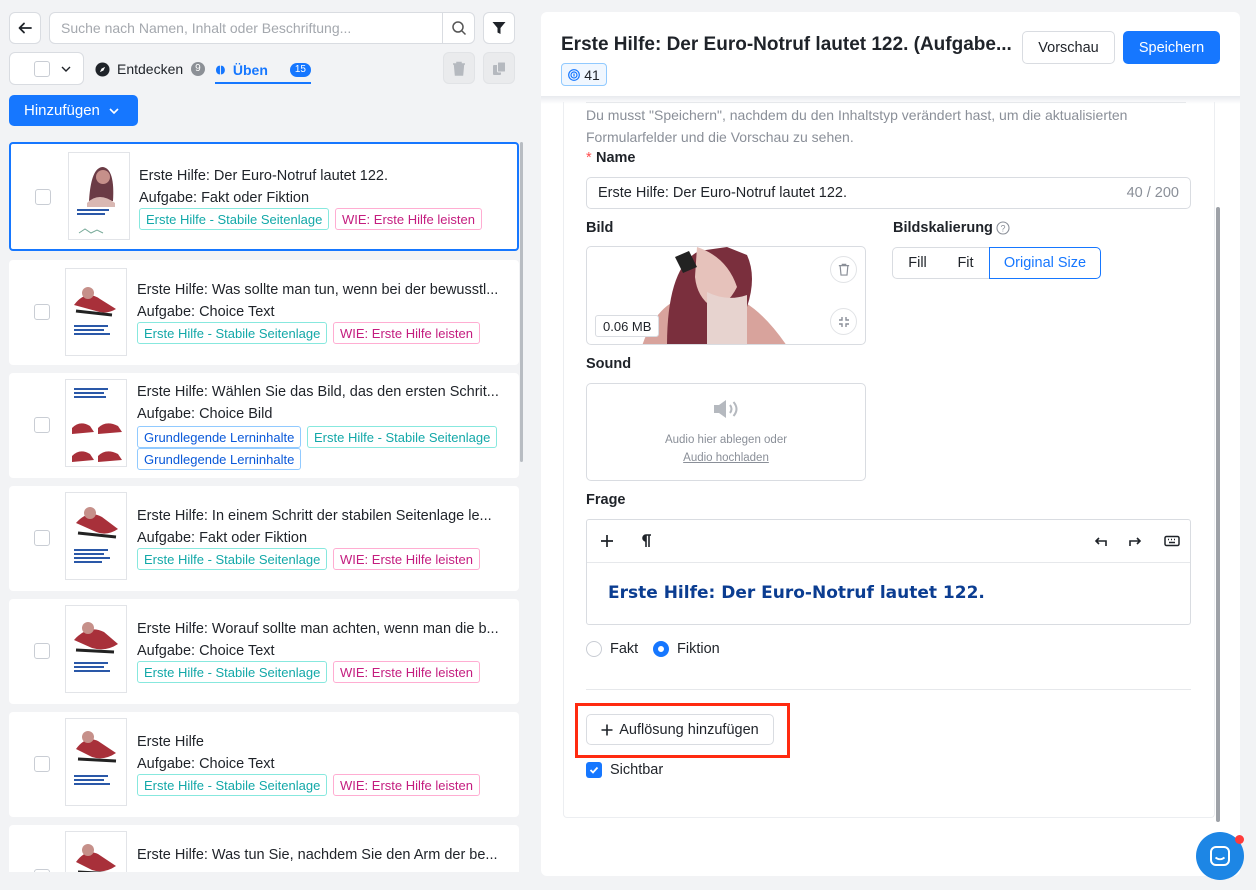  Describe the element at coordinates (888, 562) in the screenshot. I see `toolbar-divider` at that location.